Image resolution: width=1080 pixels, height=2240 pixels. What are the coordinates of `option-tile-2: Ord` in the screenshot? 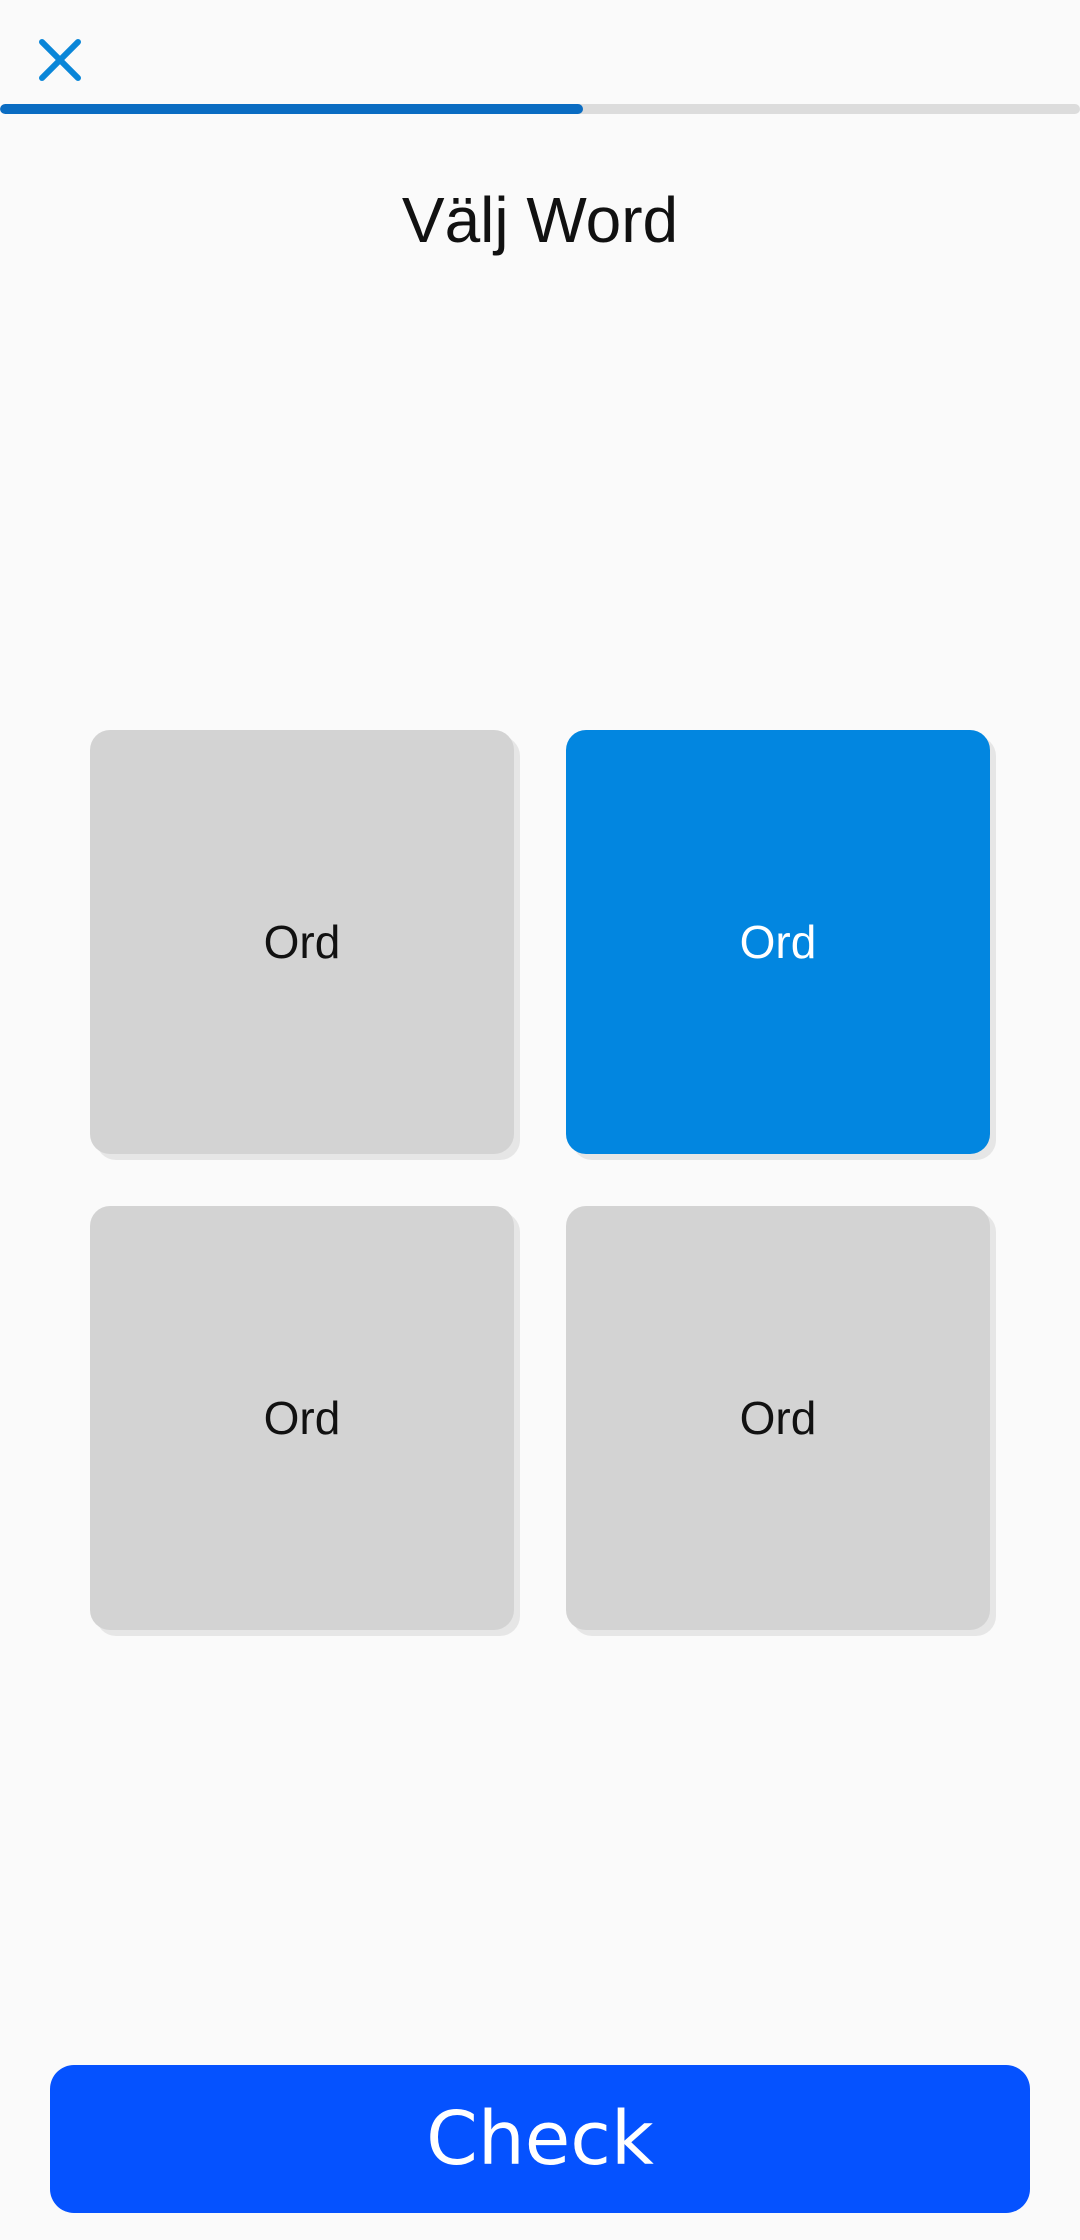 It's located at (778, 942).